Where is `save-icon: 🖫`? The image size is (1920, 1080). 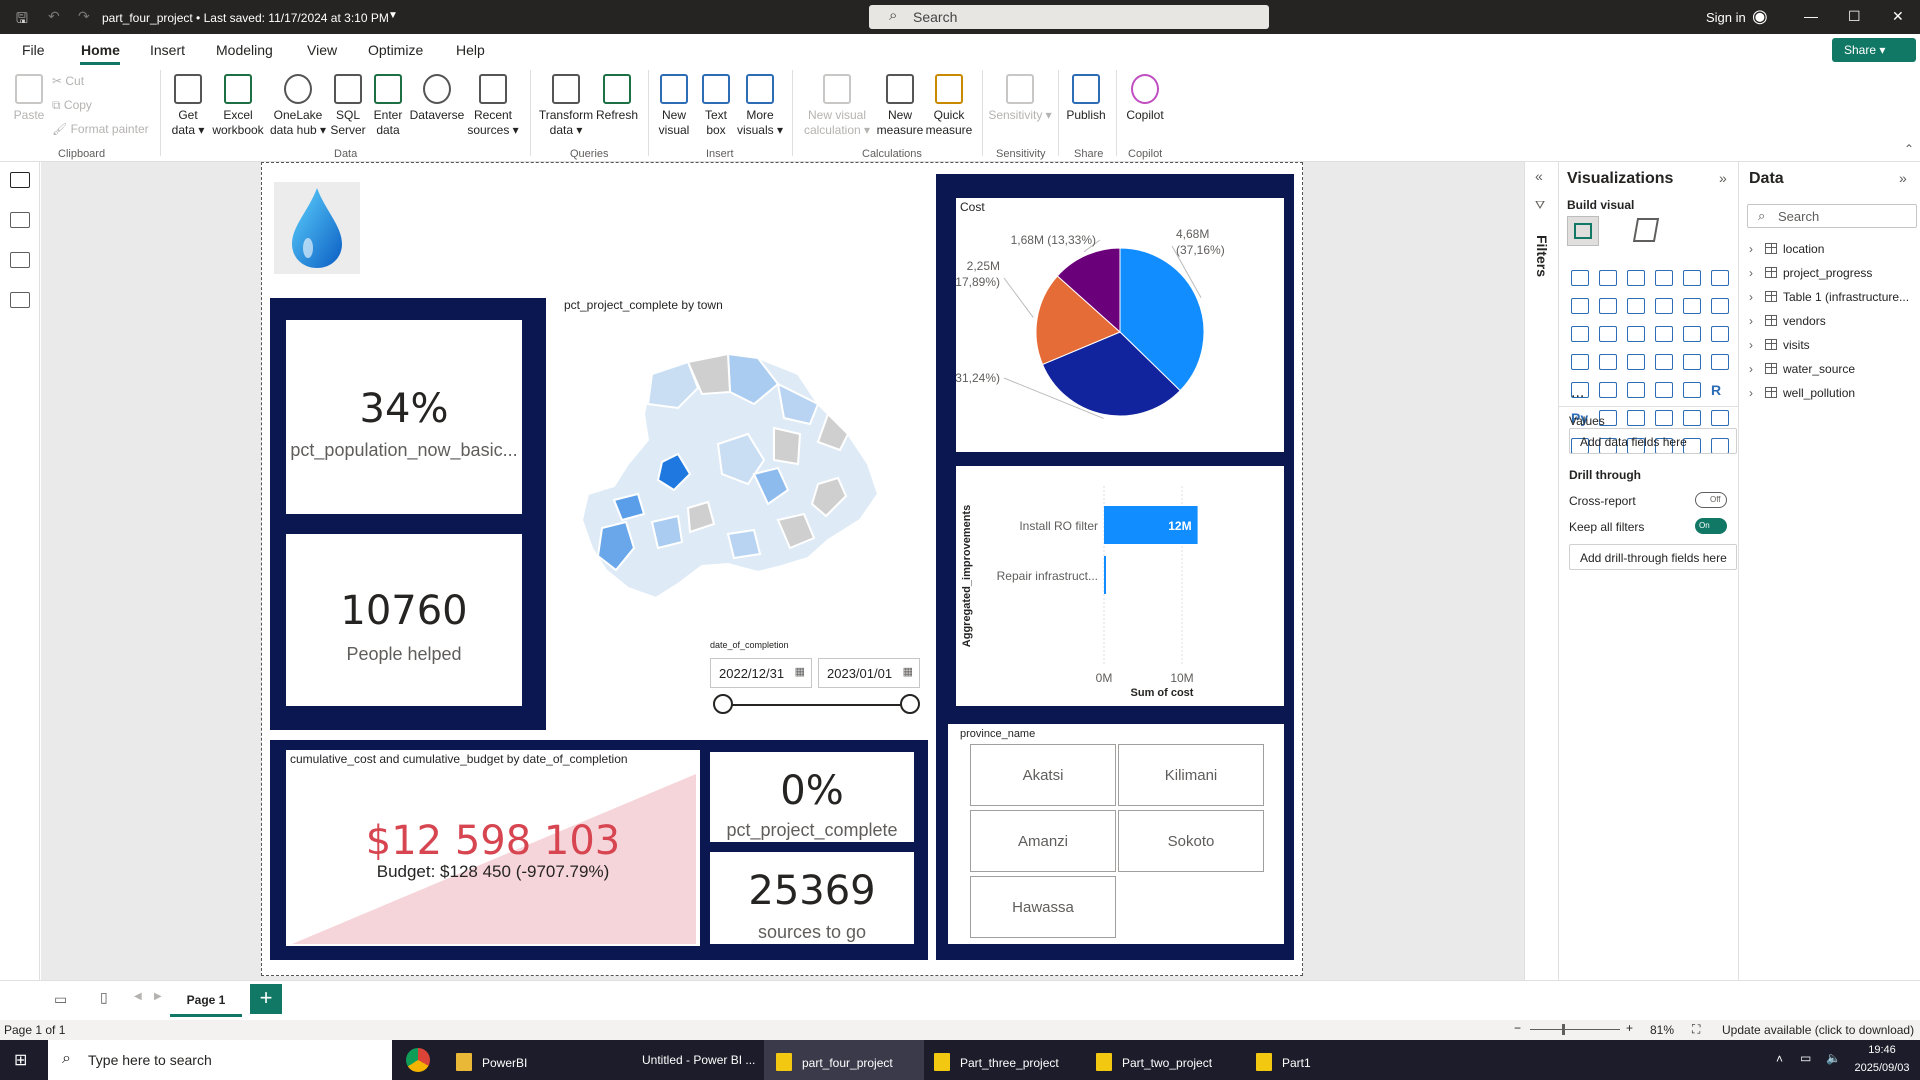 save-icon: 🖫 is located at coordinates (22, 20).